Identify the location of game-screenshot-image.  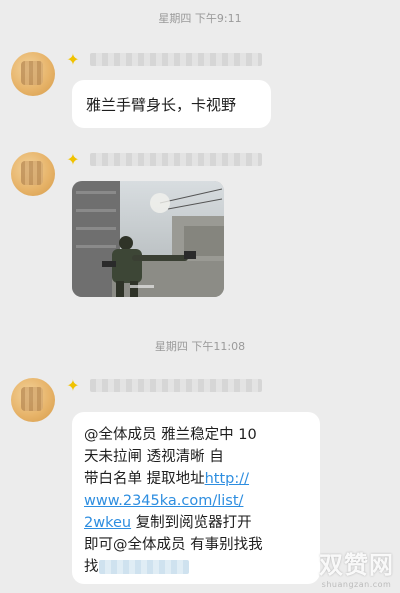
(148, 239).